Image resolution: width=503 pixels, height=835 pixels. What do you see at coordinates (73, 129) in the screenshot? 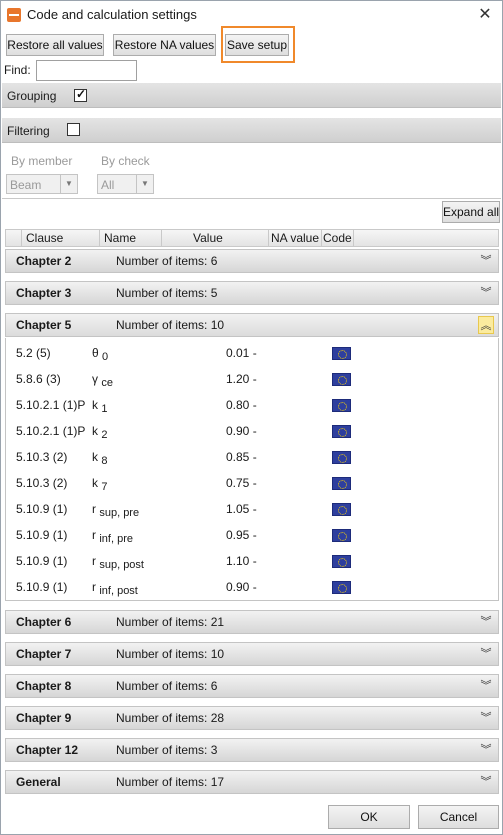
I see `filtering-checkbox` at bounding box center [73, 129].